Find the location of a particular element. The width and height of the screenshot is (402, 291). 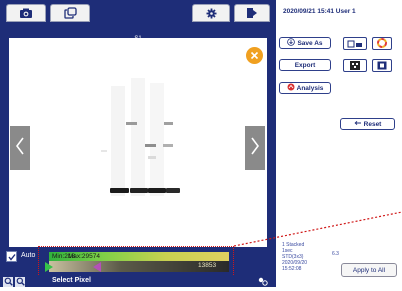

reset-icon is located at coordinates (358, 124).